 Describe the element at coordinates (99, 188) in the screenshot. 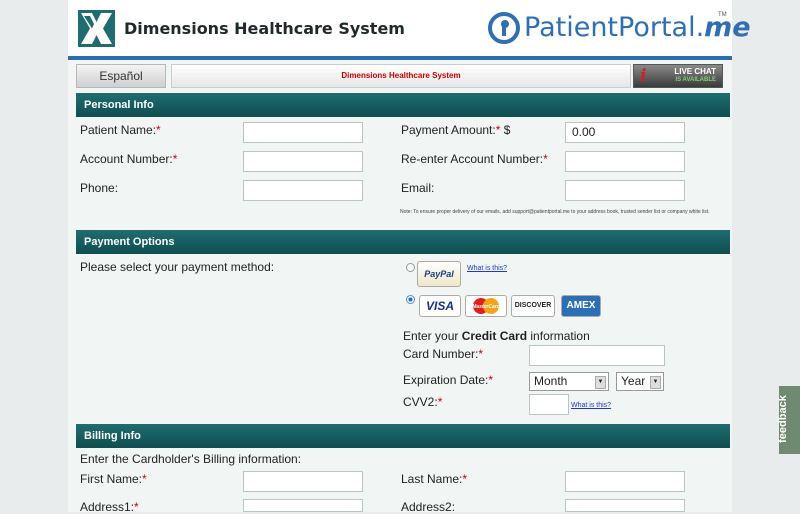

I see `phone-label: Phone:` at that location.